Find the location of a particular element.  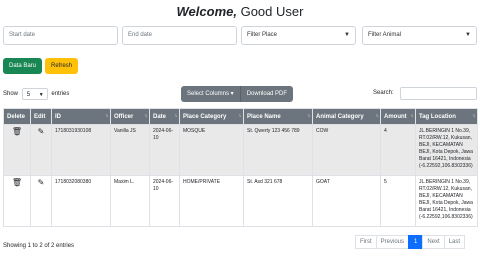

col-animal-category-label: Animal Category is located at coordinates (340, 116).